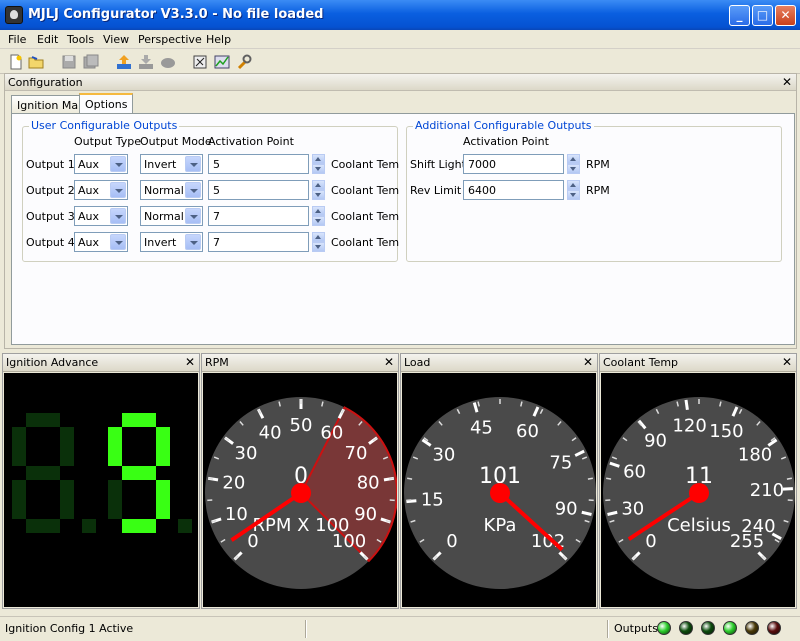  Describe the element at coordinates (739, 15) in the screenshot. I see `minimize-button: _` at that location.